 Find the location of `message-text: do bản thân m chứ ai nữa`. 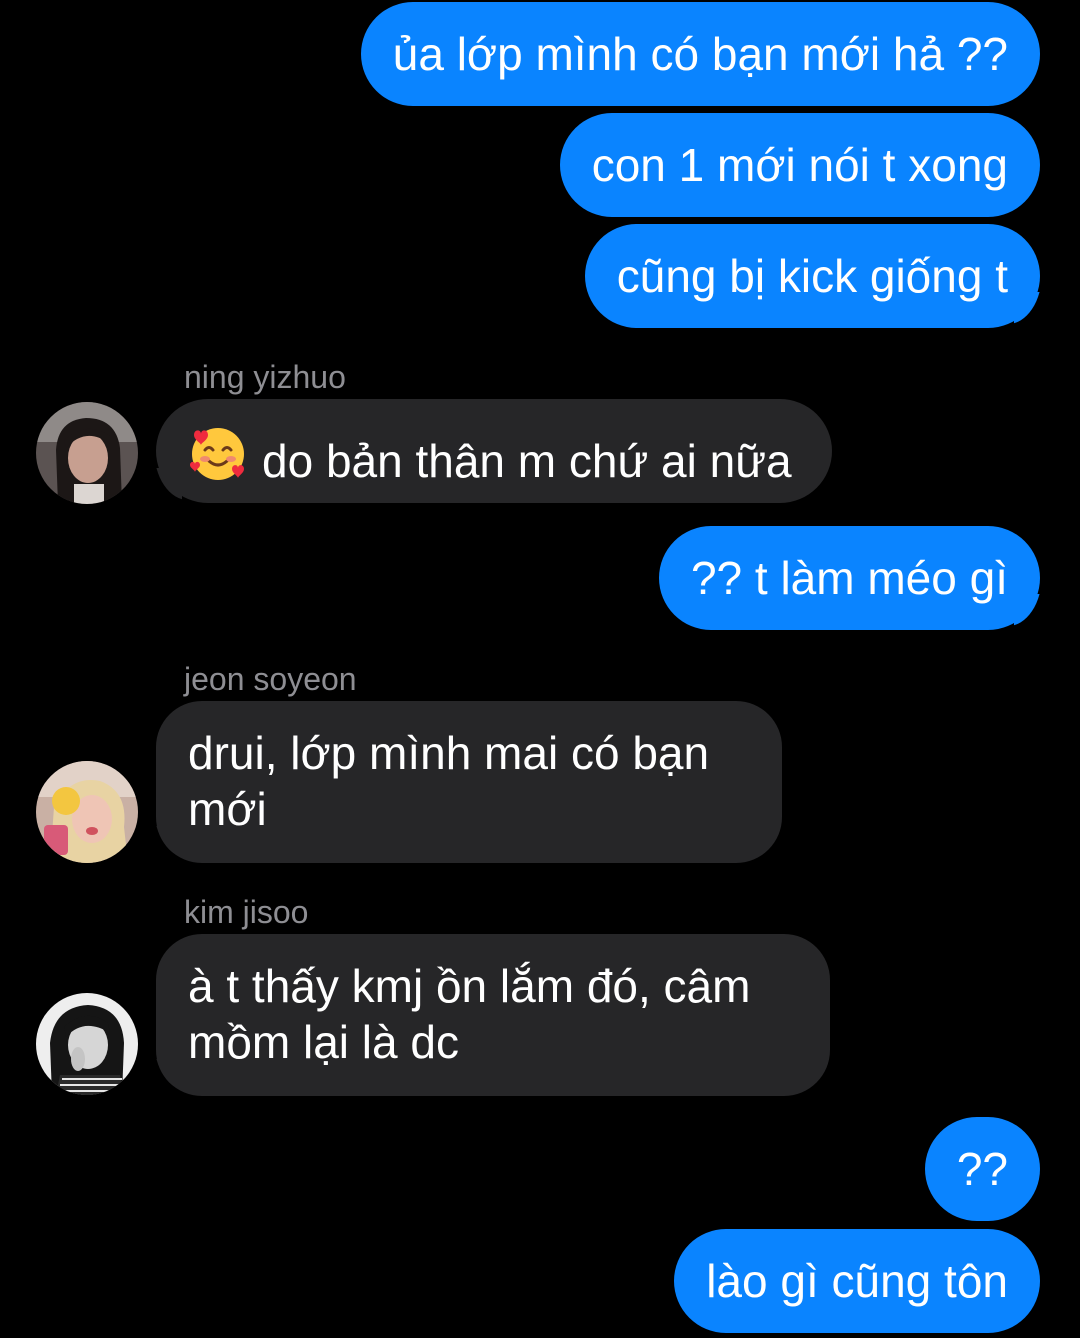

message-text: do bản thân m chứ ai nữa is located at coordinates (527, 461).